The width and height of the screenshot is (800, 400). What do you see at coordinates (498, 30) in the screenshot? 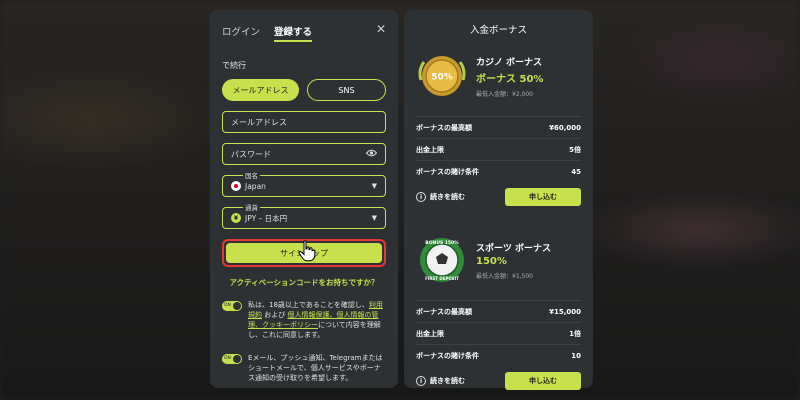
I see `bonus-panel-title: 入金ボーナス` at bounding box center [498, 30].